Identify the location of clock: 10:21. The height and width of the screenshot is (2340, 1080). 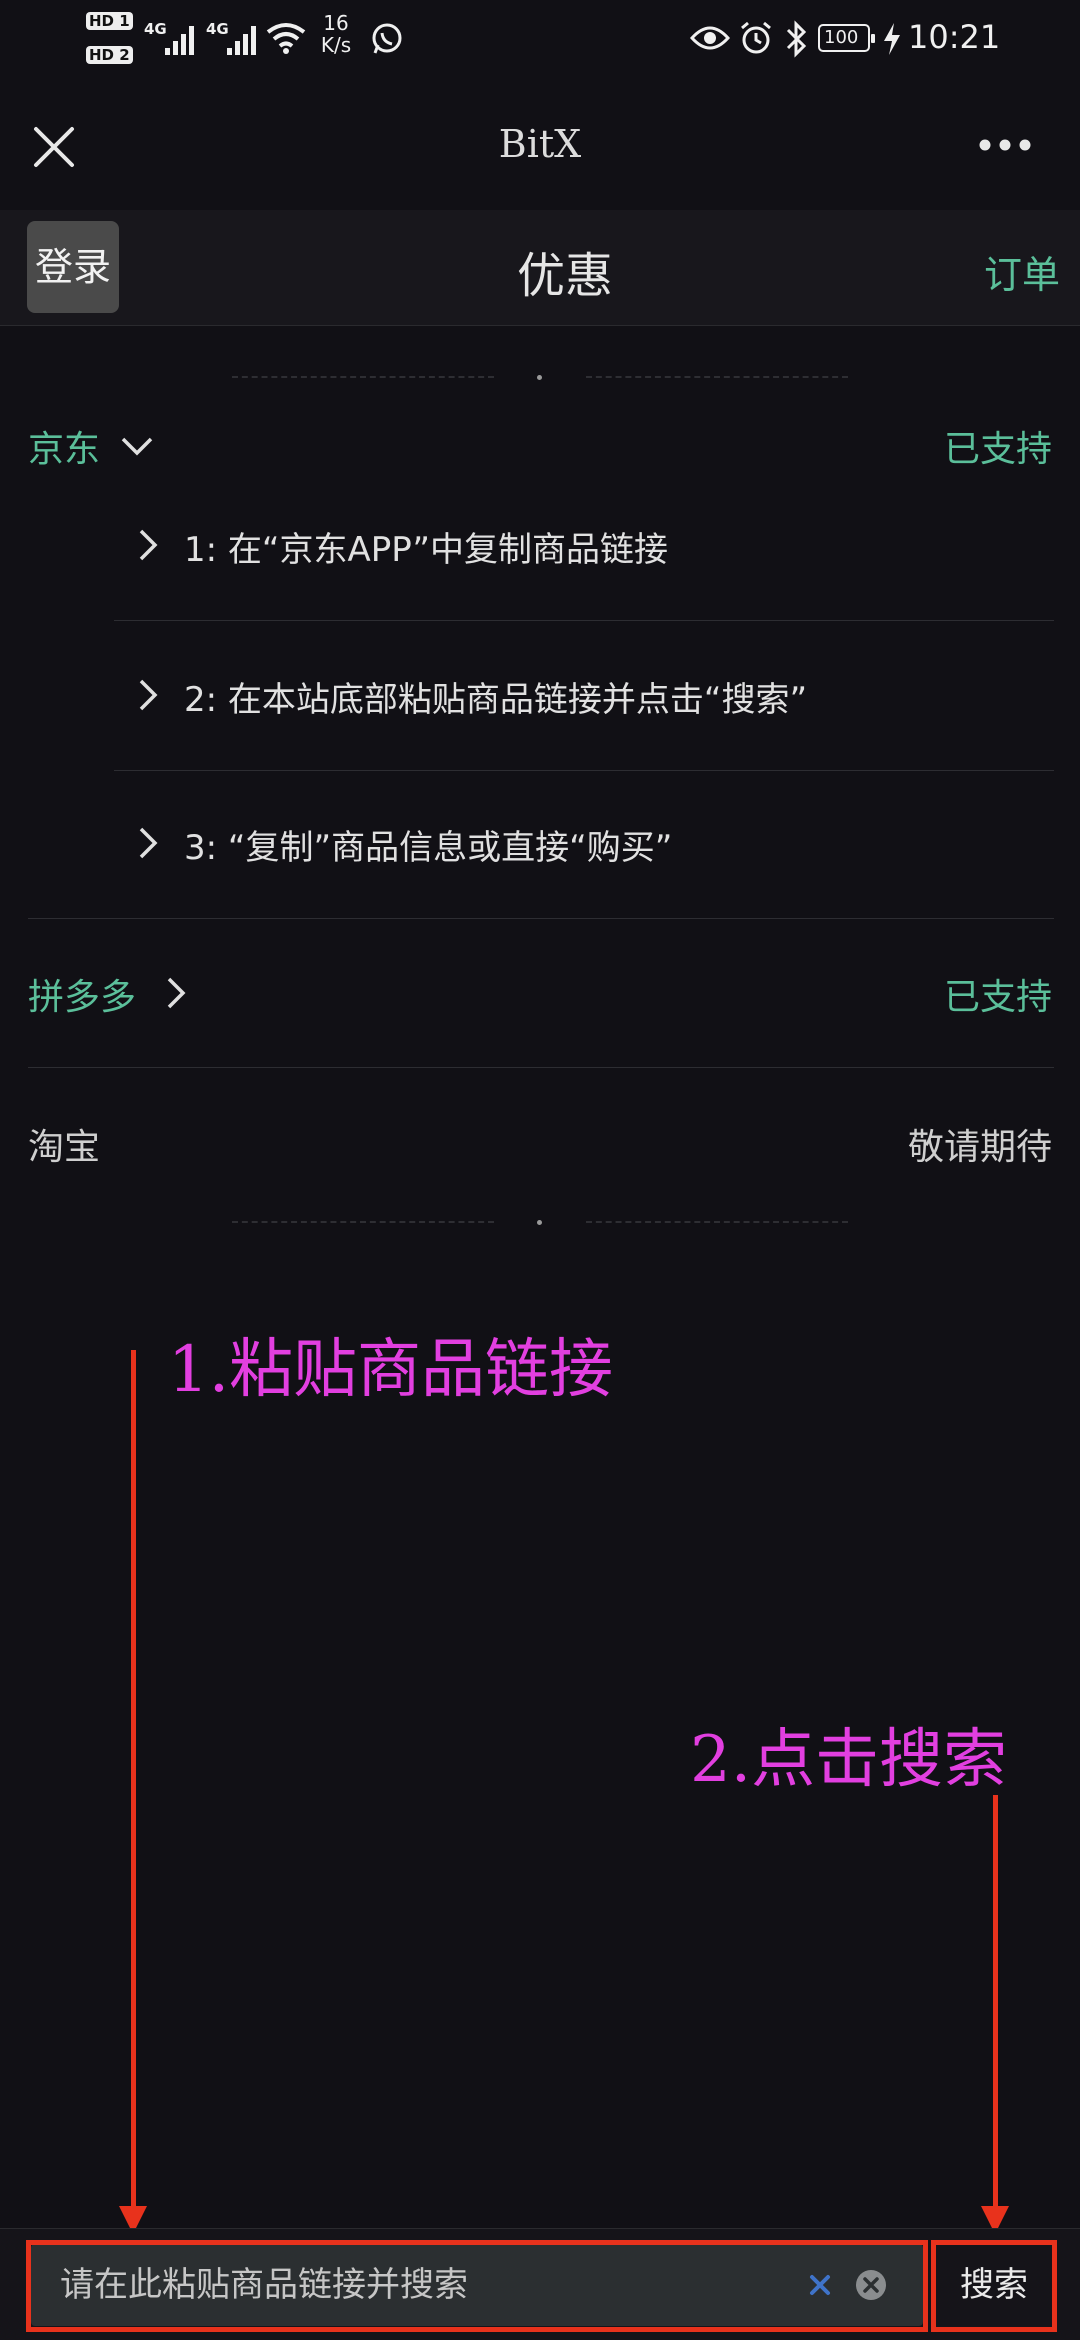
(954, 37).